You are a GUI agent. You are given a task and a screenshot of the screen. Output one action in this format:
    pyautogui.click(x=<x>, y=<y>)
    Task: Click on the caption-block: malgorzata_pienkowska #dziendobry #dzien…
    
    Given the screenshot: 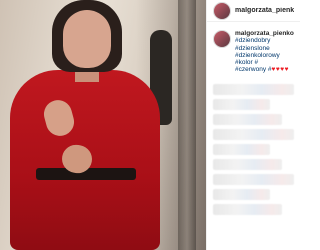 What is the action you would take?
    pyautogui.click(x=253, y=48)
    